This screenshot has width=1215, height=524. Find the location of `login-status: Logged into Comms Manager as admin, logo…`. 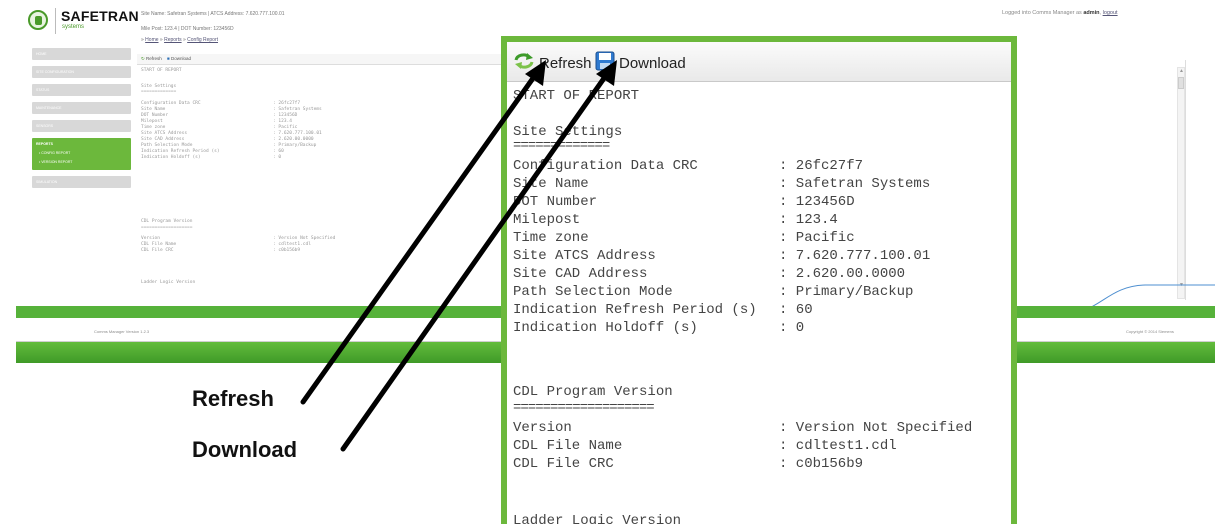

login-status: Logged into Comms Manager as admin, logo… is located at coordinates (1060, 13).